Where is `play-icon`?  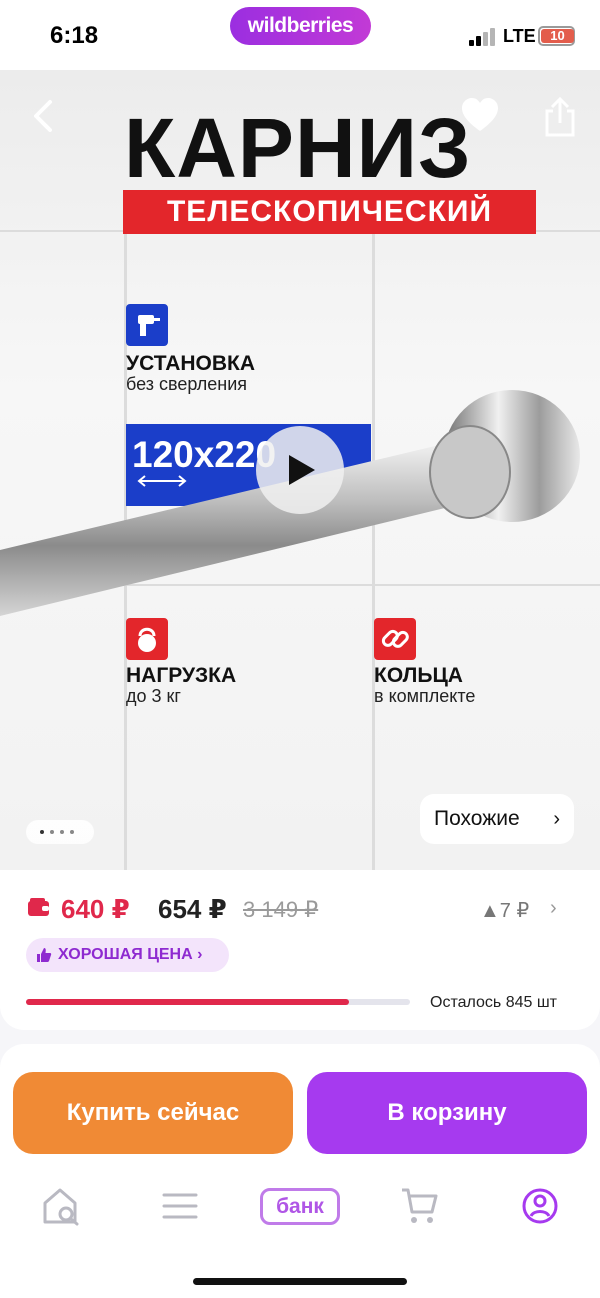
play-icon is located at coordinates (302, 470).